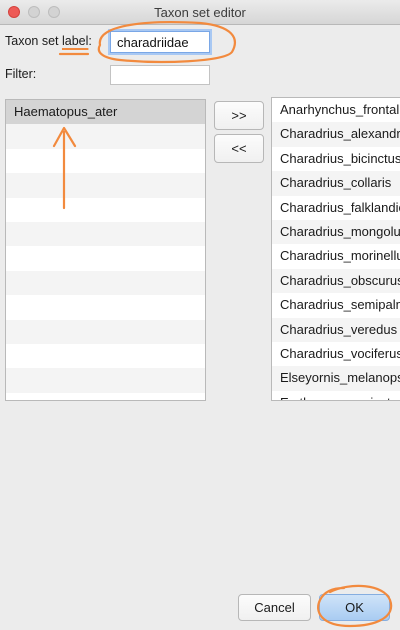  What do you see at coordinates (239, 115) in the screenshot?
I see `add-to-set-button: >>` at bounding box center [239, 115].